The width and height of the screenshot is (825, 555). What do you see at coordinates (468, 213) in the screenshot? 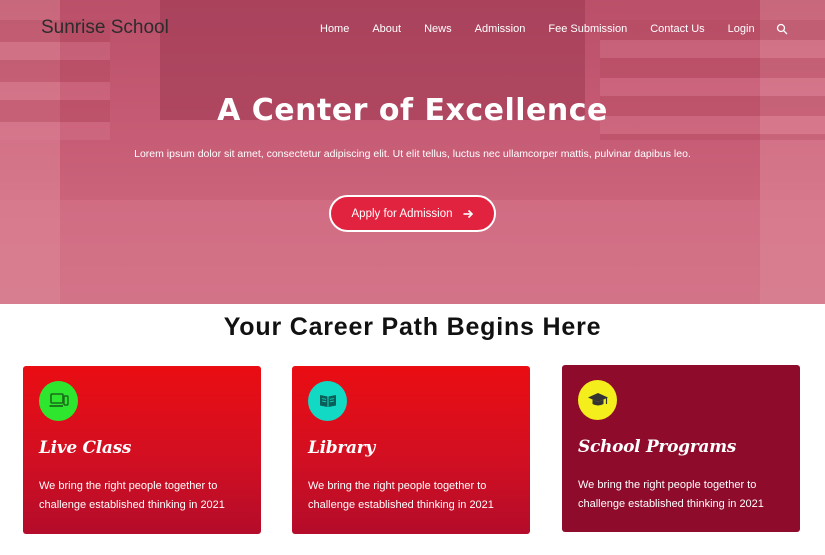
I see `arrow-right-icon` at bounding box center [468, 213].